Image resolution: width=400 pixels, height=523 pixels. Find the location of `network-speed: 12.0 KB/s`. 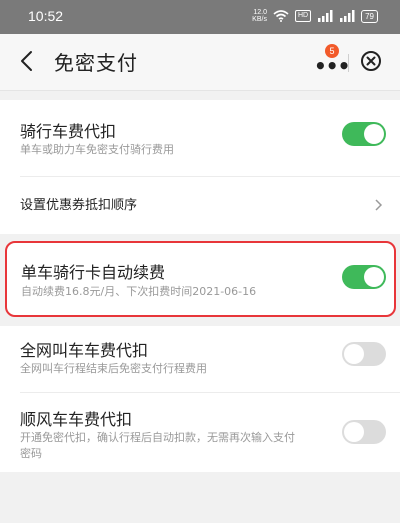

network-speed: 12.0 KB/s is located at coordinates (259, 16).